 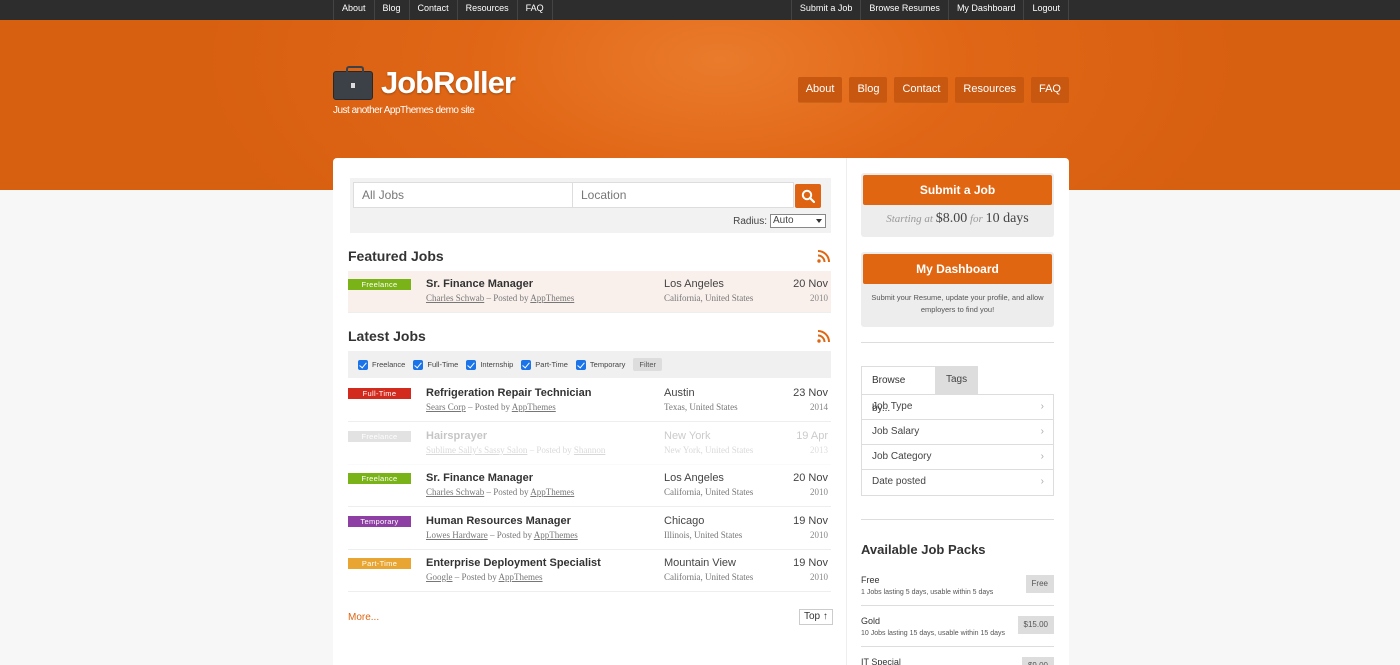 What do you see at coordinates (476, 450) in the screenshot?
I see `company-link: Sublime Sally's Sassy Salon` at bounding box center [476, 450].